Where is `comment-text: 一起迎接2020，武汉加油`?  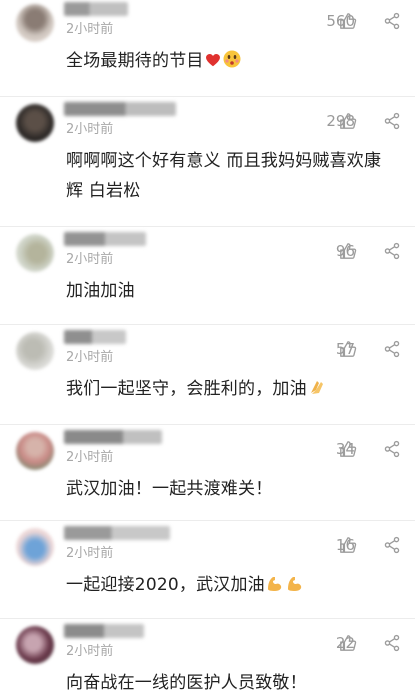 comment-text: 一起迎接2020，武汉加油 is located at coordinates (233, 585).